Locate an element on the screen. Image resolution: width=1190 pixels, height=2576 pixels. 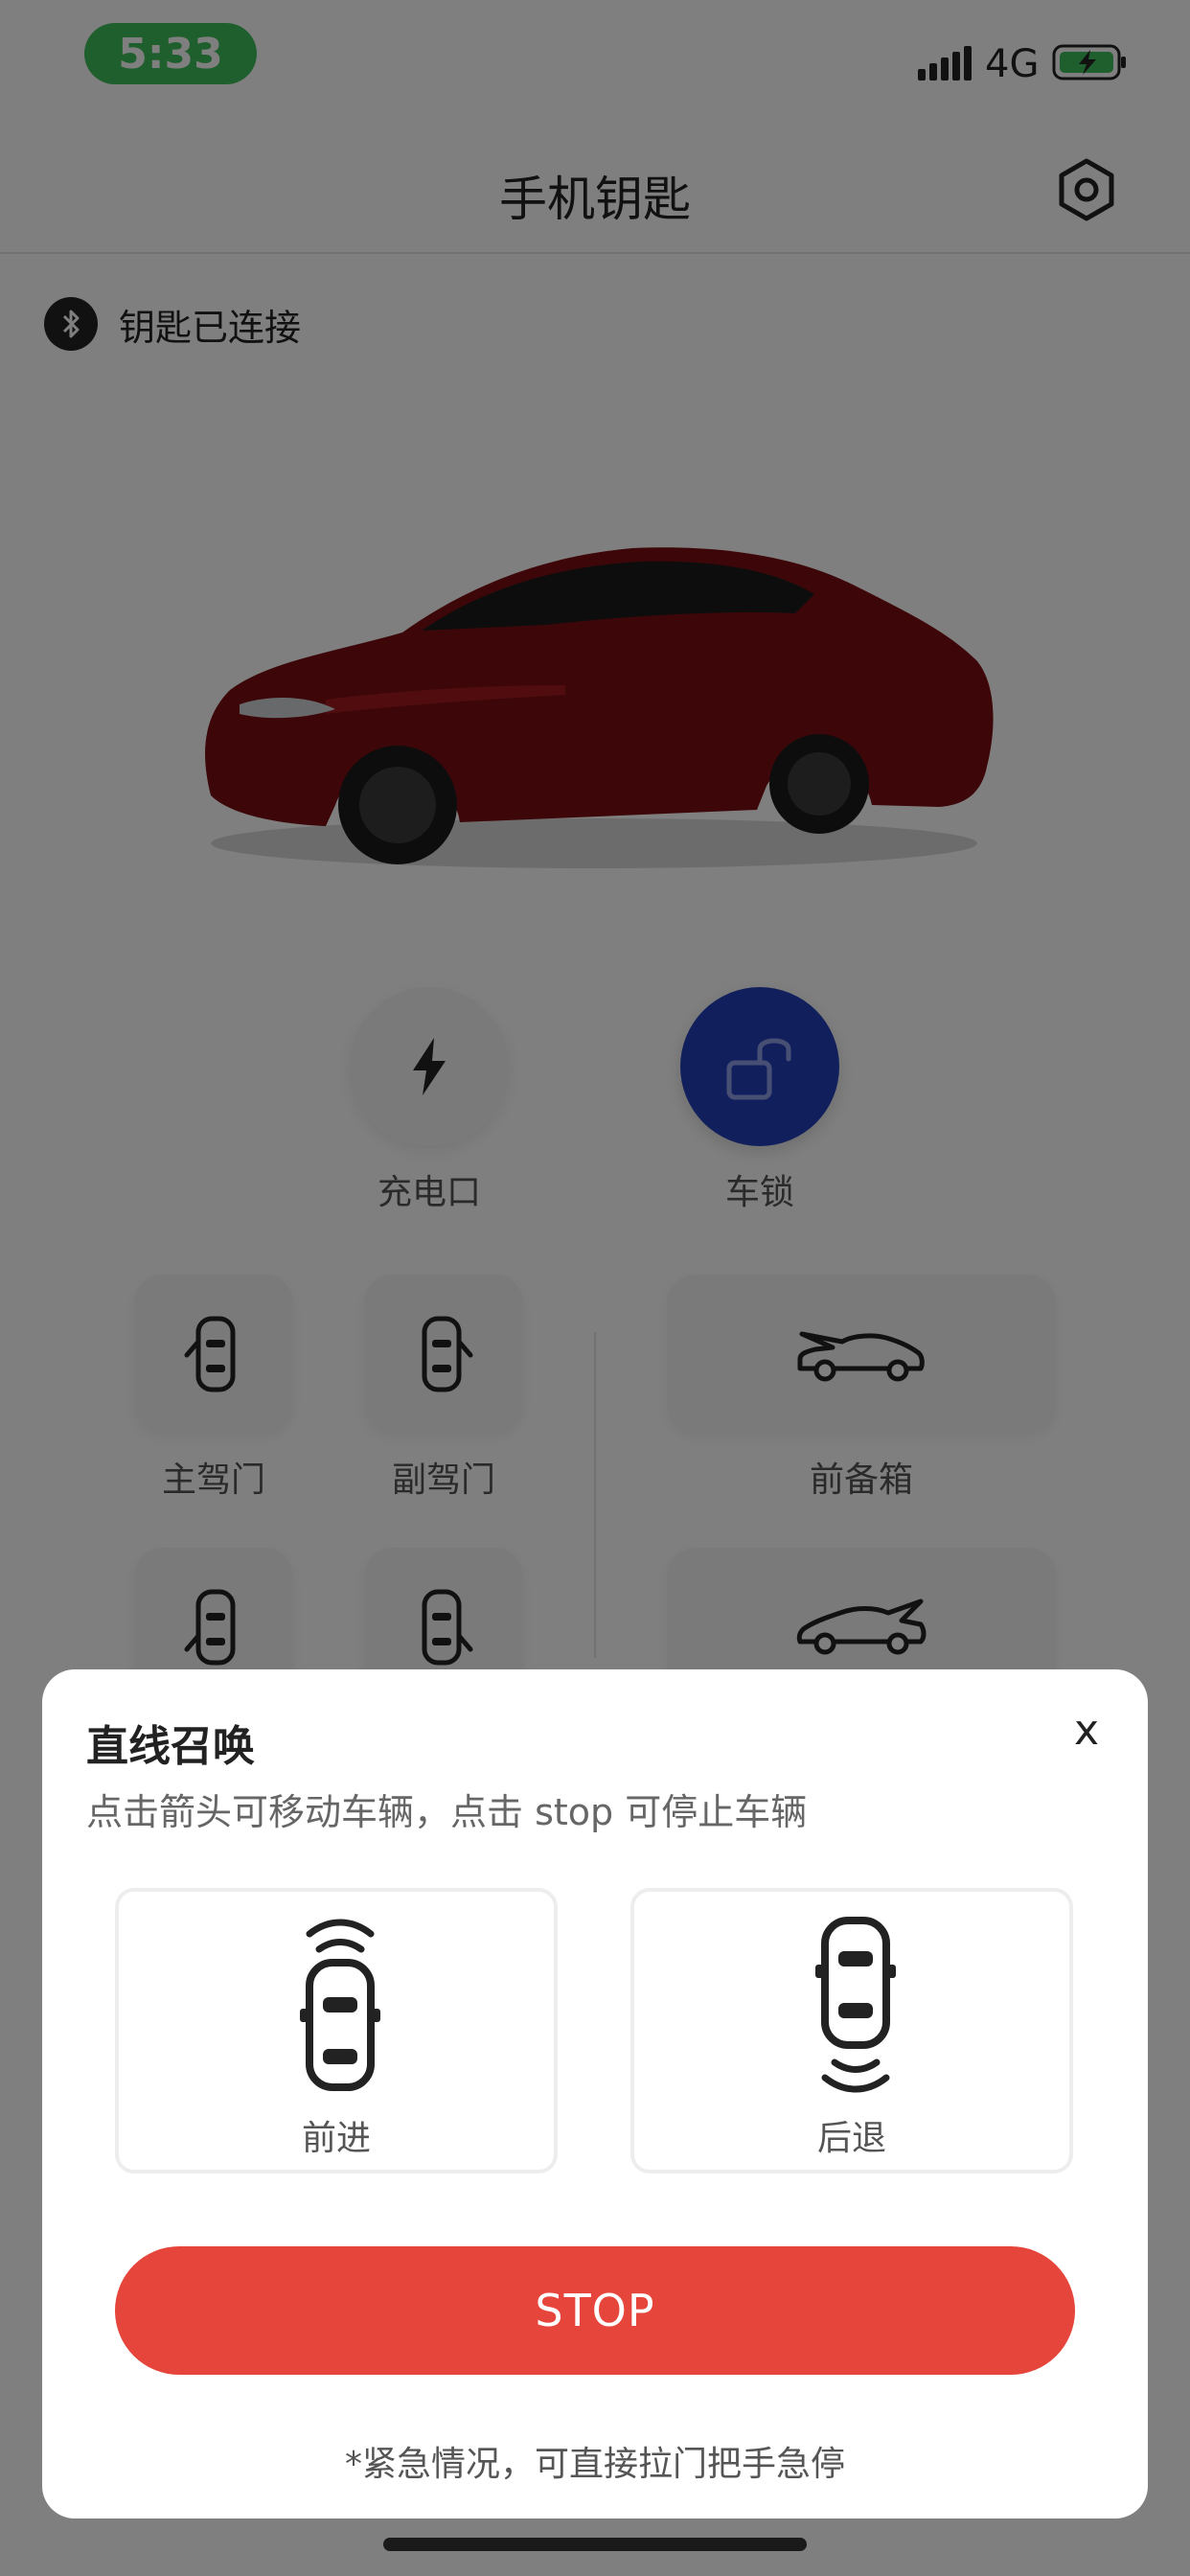
car-forward-icon is located at coordinates (340, 2005).